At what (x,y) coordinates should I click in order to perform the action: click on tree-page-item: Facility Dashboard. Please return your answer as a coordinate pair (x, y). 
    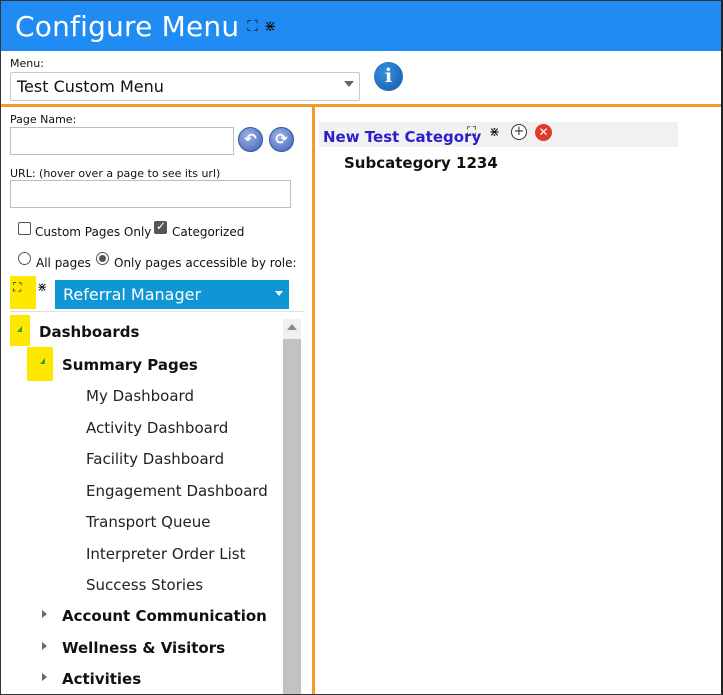
    Looking at the image, I should click on (155, 459).